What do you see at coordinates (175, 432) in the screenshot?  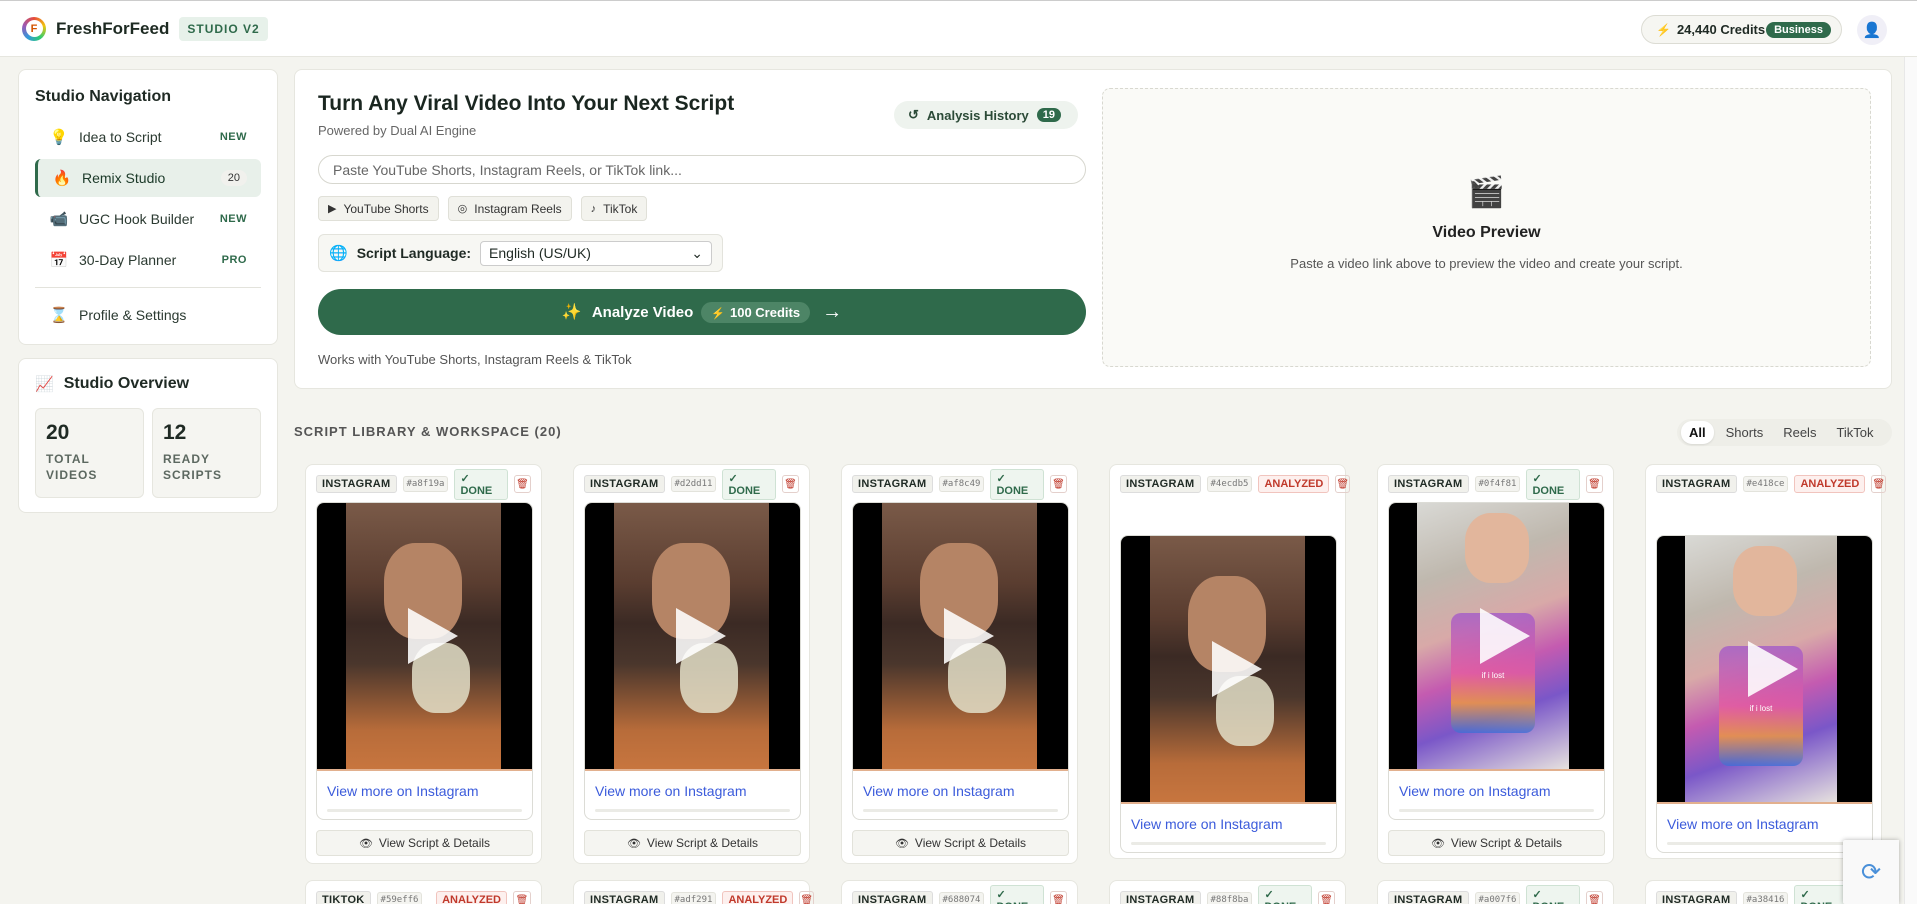 I see `stat-value: 12` at bounding box center [175, 432].